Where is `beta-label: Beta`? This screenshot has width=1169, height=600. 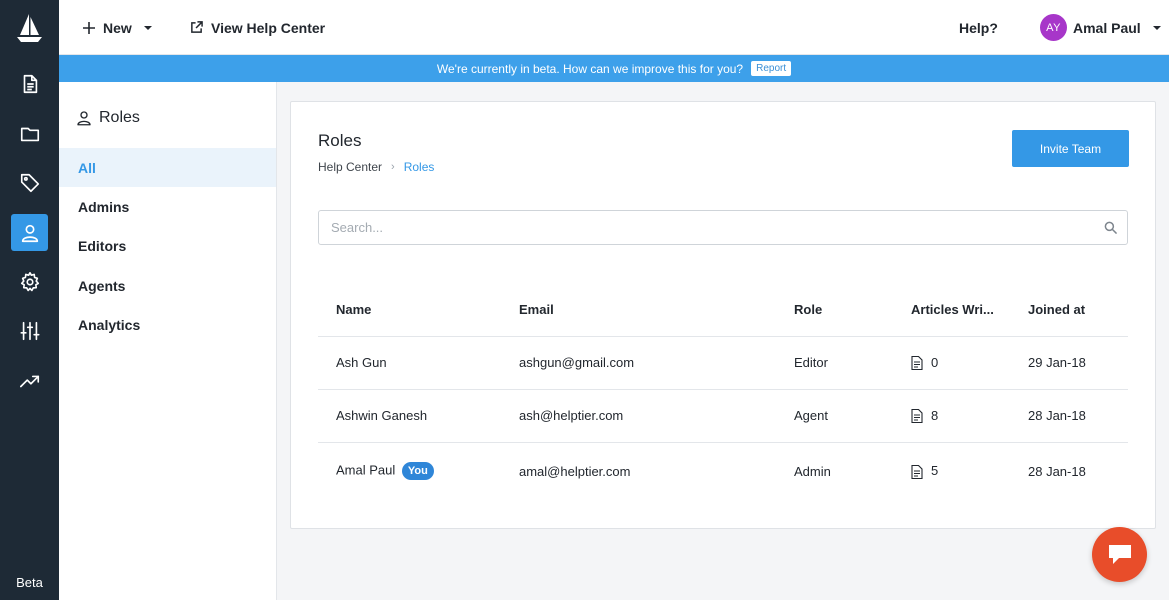
beta-label: Beta is located at coordinates (29, 582).